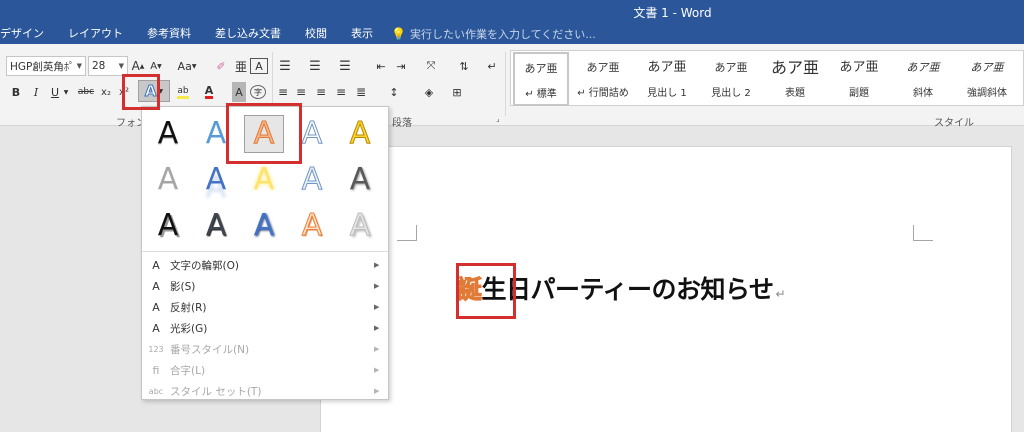 This screenshot has height=432, width=1024. I want to click on style-item: あア亜 ↵ 標準, so click(541, 79).